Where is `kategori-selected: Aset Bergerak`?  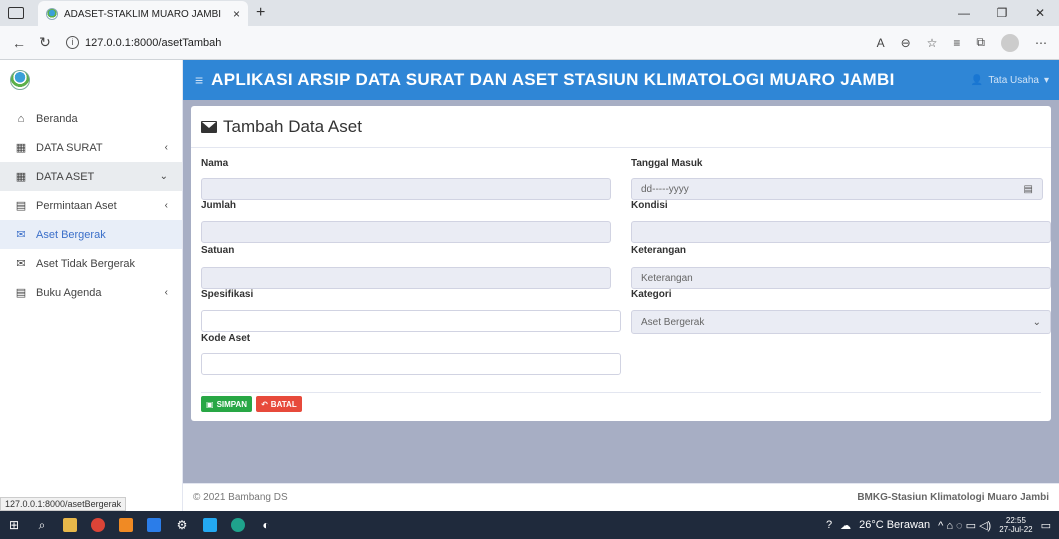 kategori-selected: Aset Bergerak is located at coordinates (673, 322).